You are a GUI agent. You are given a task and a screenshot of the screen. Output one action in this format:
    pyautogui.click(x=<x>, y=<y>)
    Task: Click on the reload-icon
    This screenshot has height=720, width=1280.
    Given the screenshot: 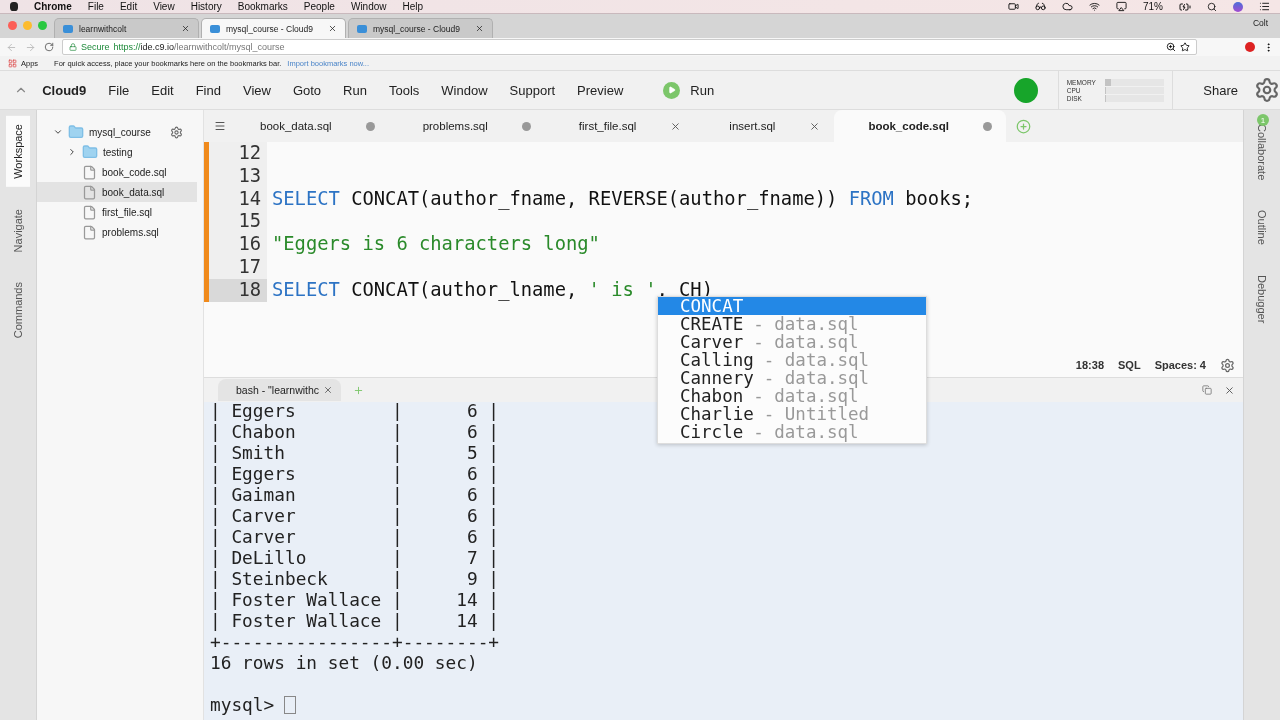 What is the action you would take?
    pyautogui.click(x=49, y=47)
    